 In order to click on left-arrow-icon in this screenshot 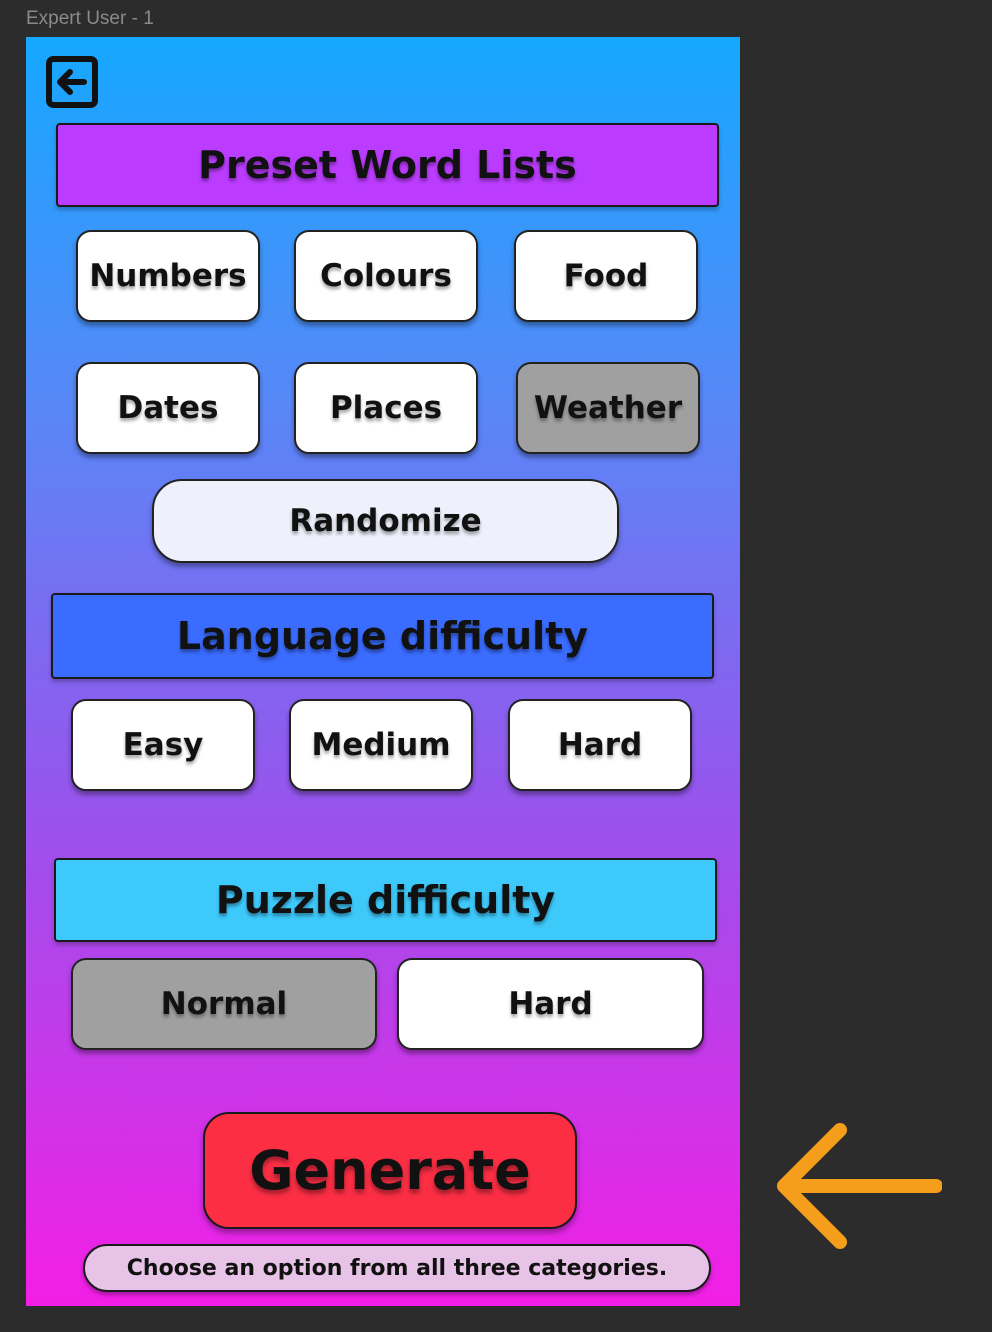, I will do `click(859, 1186)`.